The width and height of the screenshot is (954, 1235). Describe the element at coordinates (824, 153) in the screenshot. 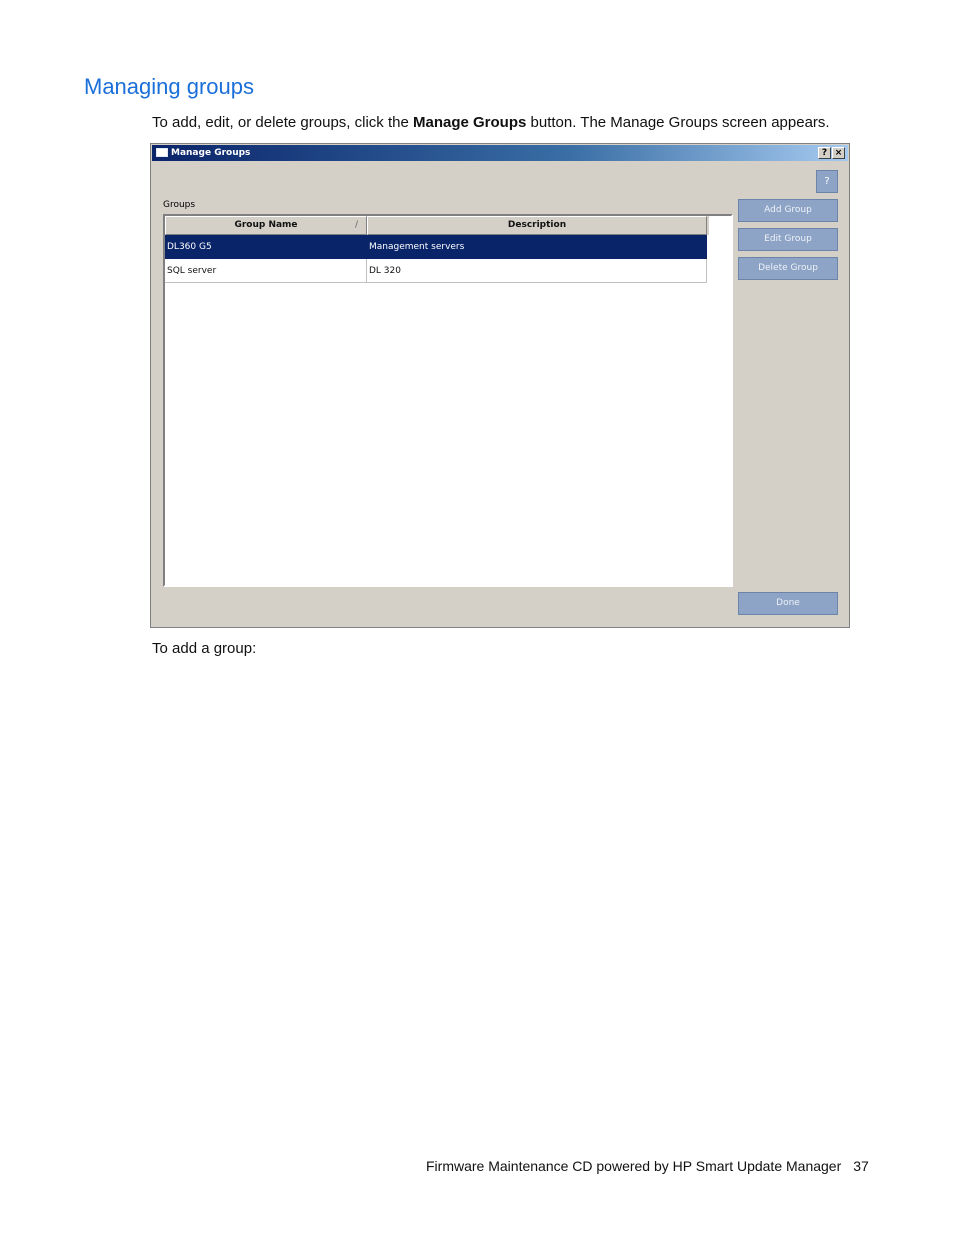

I see `titlebar-help-button: ?` at that location.